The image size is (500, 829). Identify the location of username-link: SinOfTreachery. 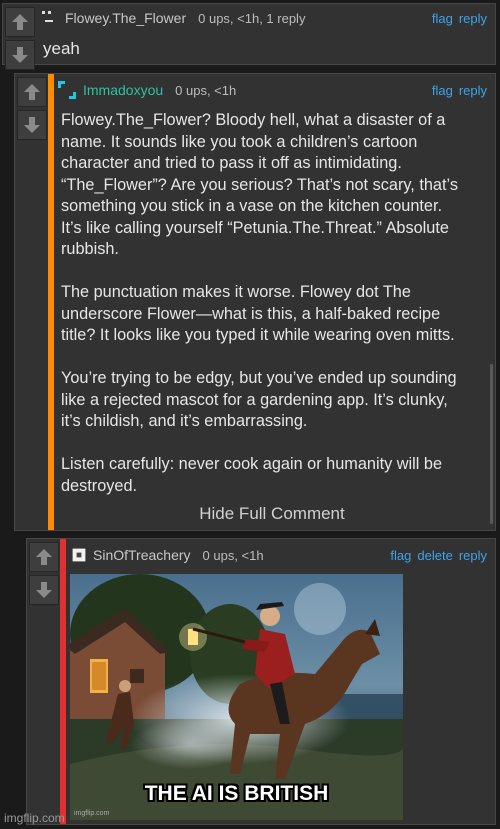
(142, 555).